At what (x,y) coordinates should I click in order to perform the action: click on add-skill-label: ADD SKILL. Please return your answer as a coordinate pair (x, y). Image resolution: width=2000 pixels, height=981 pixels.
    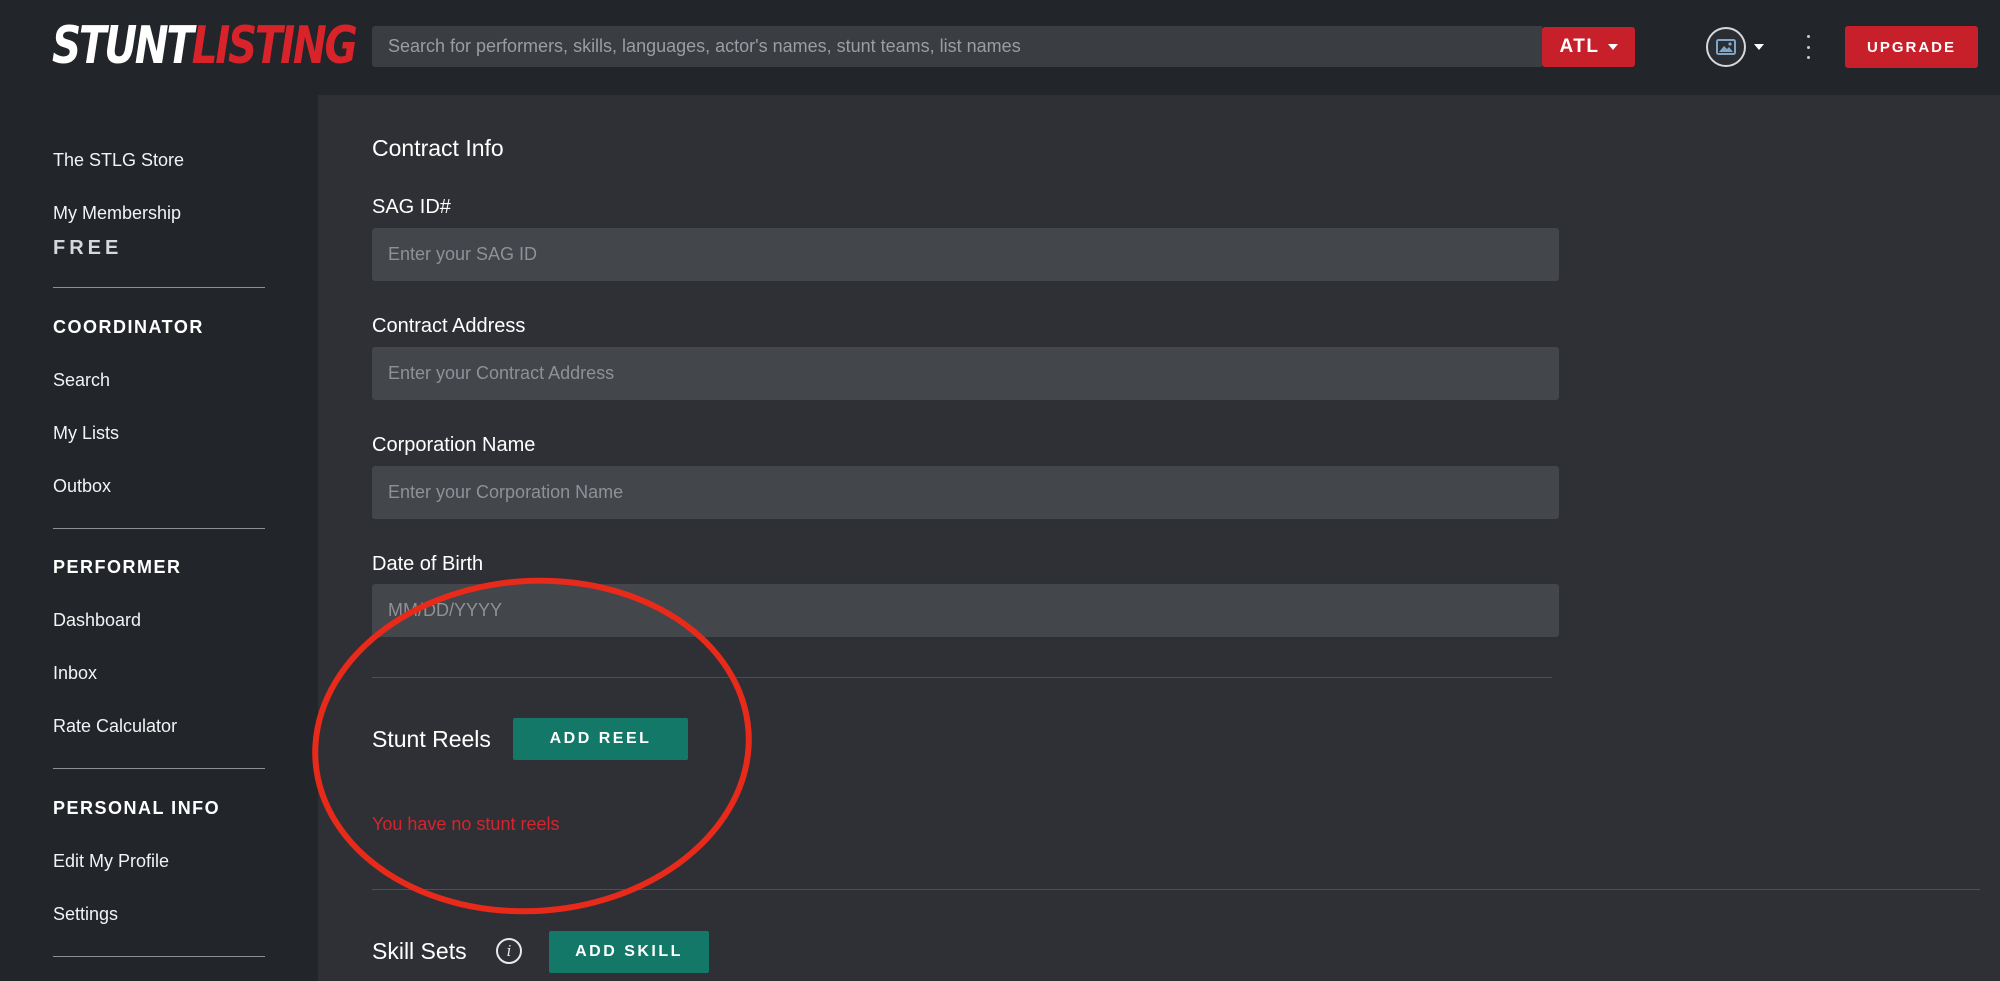
    Looking at the image, I should click on (629, 951).